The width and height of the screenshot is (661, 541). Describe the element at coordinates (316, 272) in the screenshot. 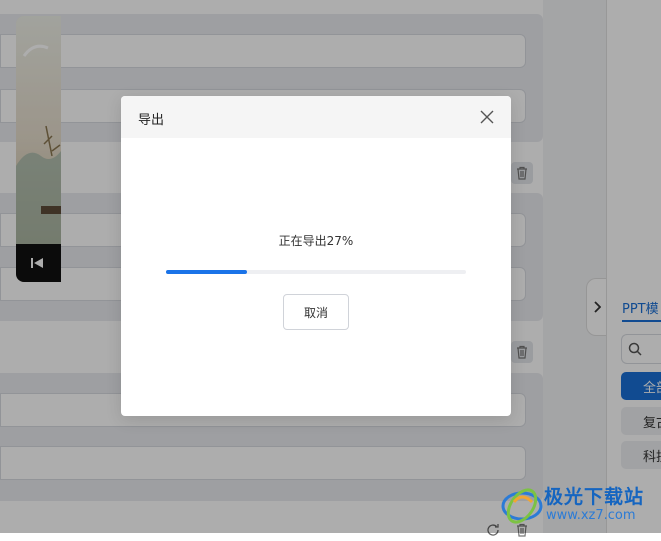

I see `export-progress-bar` at that location.